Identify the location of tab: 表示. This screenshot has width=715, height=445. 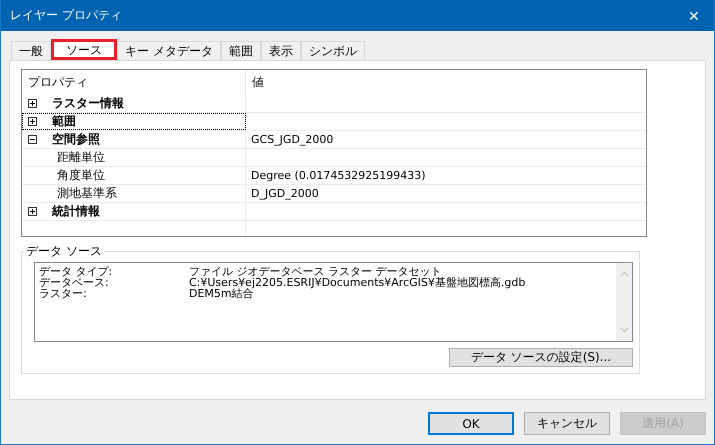
(280, 50).